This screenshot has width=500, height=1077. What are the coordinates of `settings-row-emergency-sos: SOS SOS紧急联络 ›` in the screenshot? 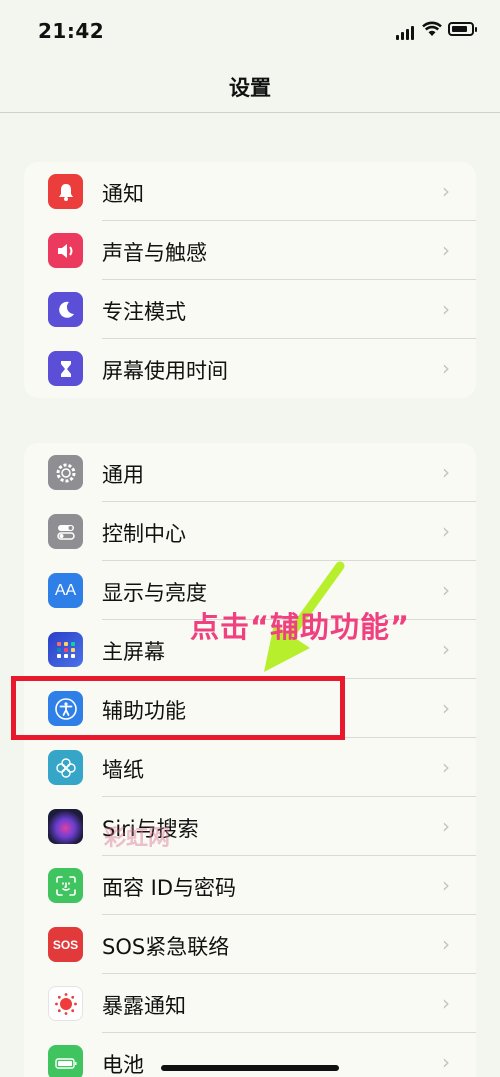 It's located at (250, 944).